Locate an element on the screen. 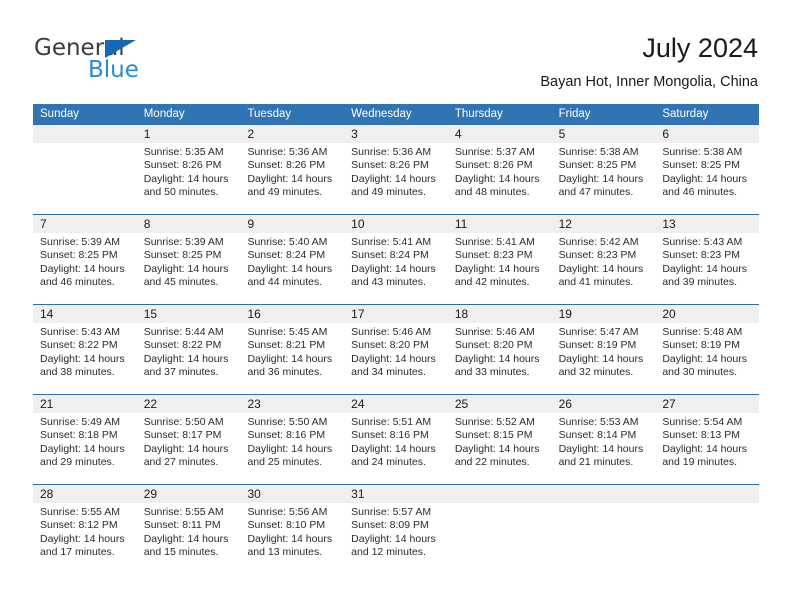 This screenshot has height=612, width=792. day-number: 29 is located at coordinates (189, 494).